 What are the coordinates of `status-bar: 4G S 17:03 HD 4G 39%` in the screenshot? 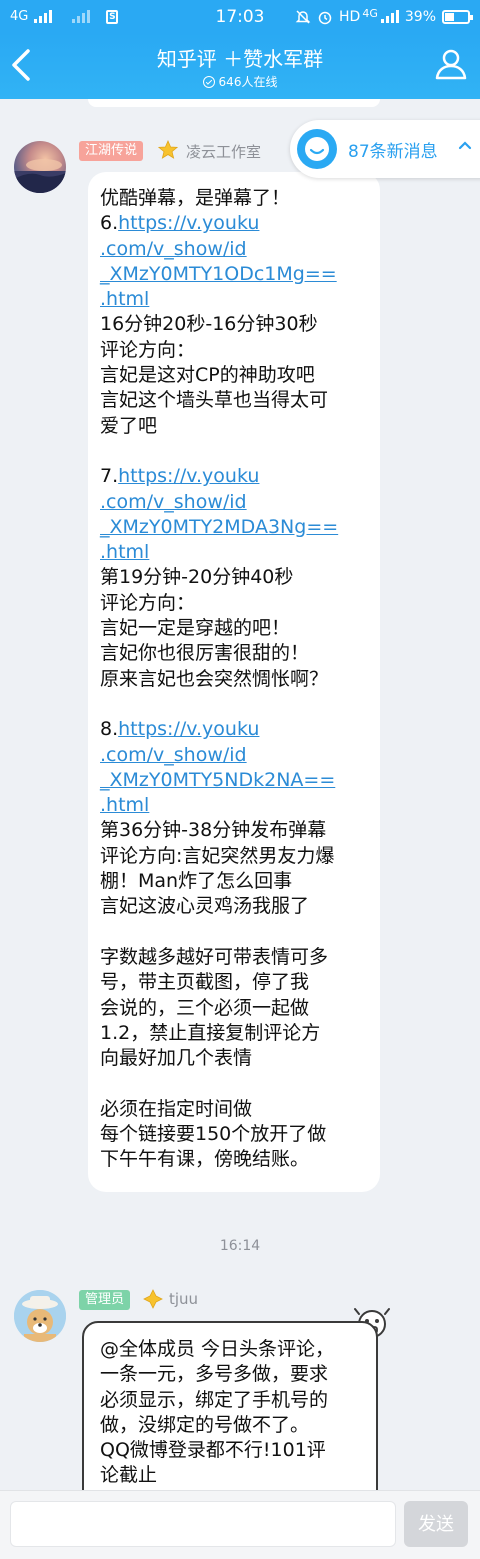 It's located at (240, 16).